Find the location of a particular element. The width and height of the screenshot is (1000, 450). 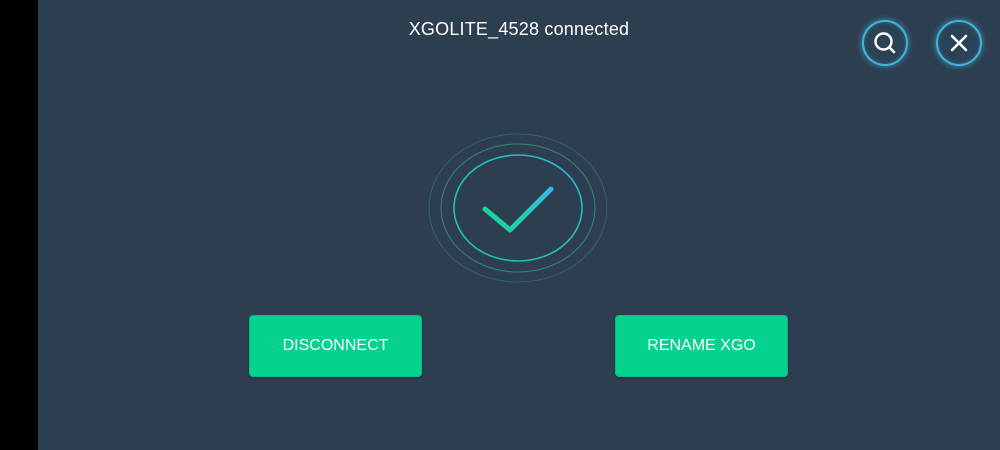

search-icon is located at coordinates (885, 43).